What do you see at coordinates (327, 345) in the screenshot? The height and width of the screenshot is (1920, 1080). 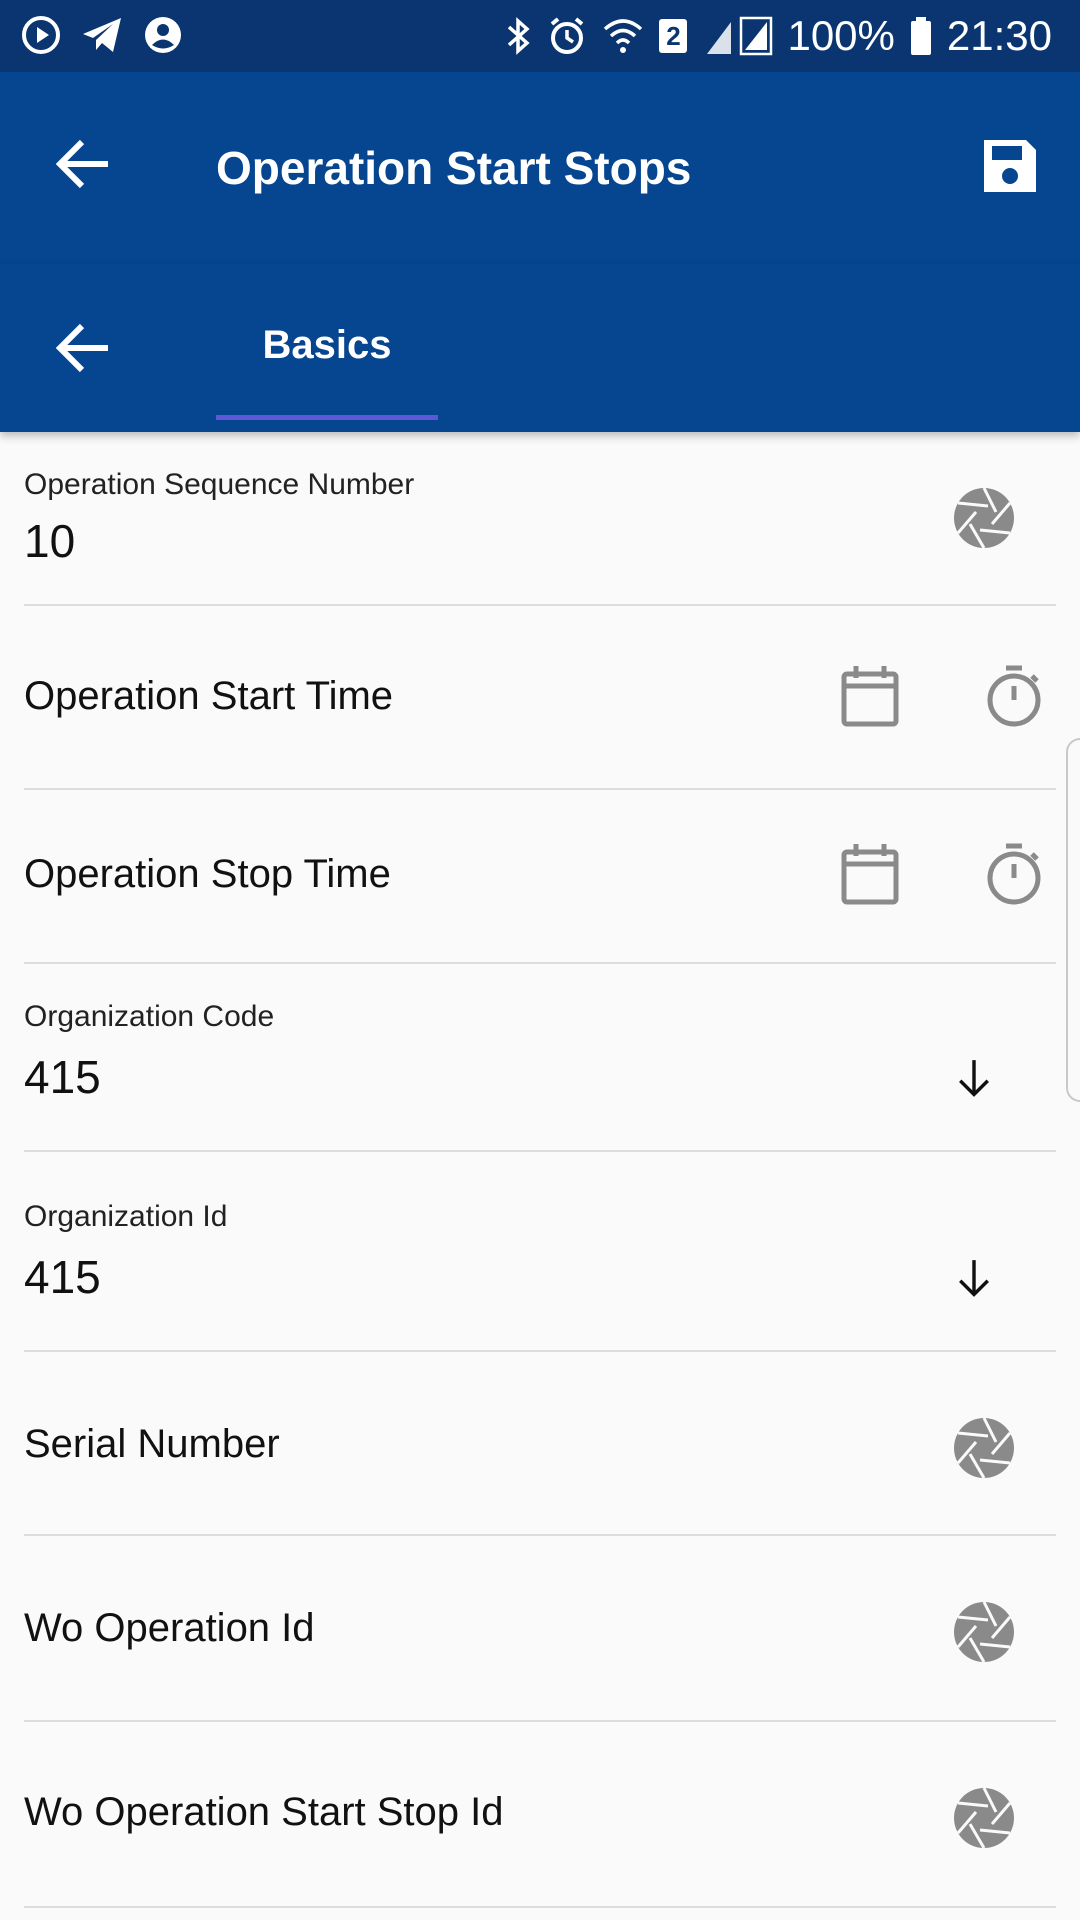 I see `tab-basics-label: Basics` at bounding box center [327, 345].